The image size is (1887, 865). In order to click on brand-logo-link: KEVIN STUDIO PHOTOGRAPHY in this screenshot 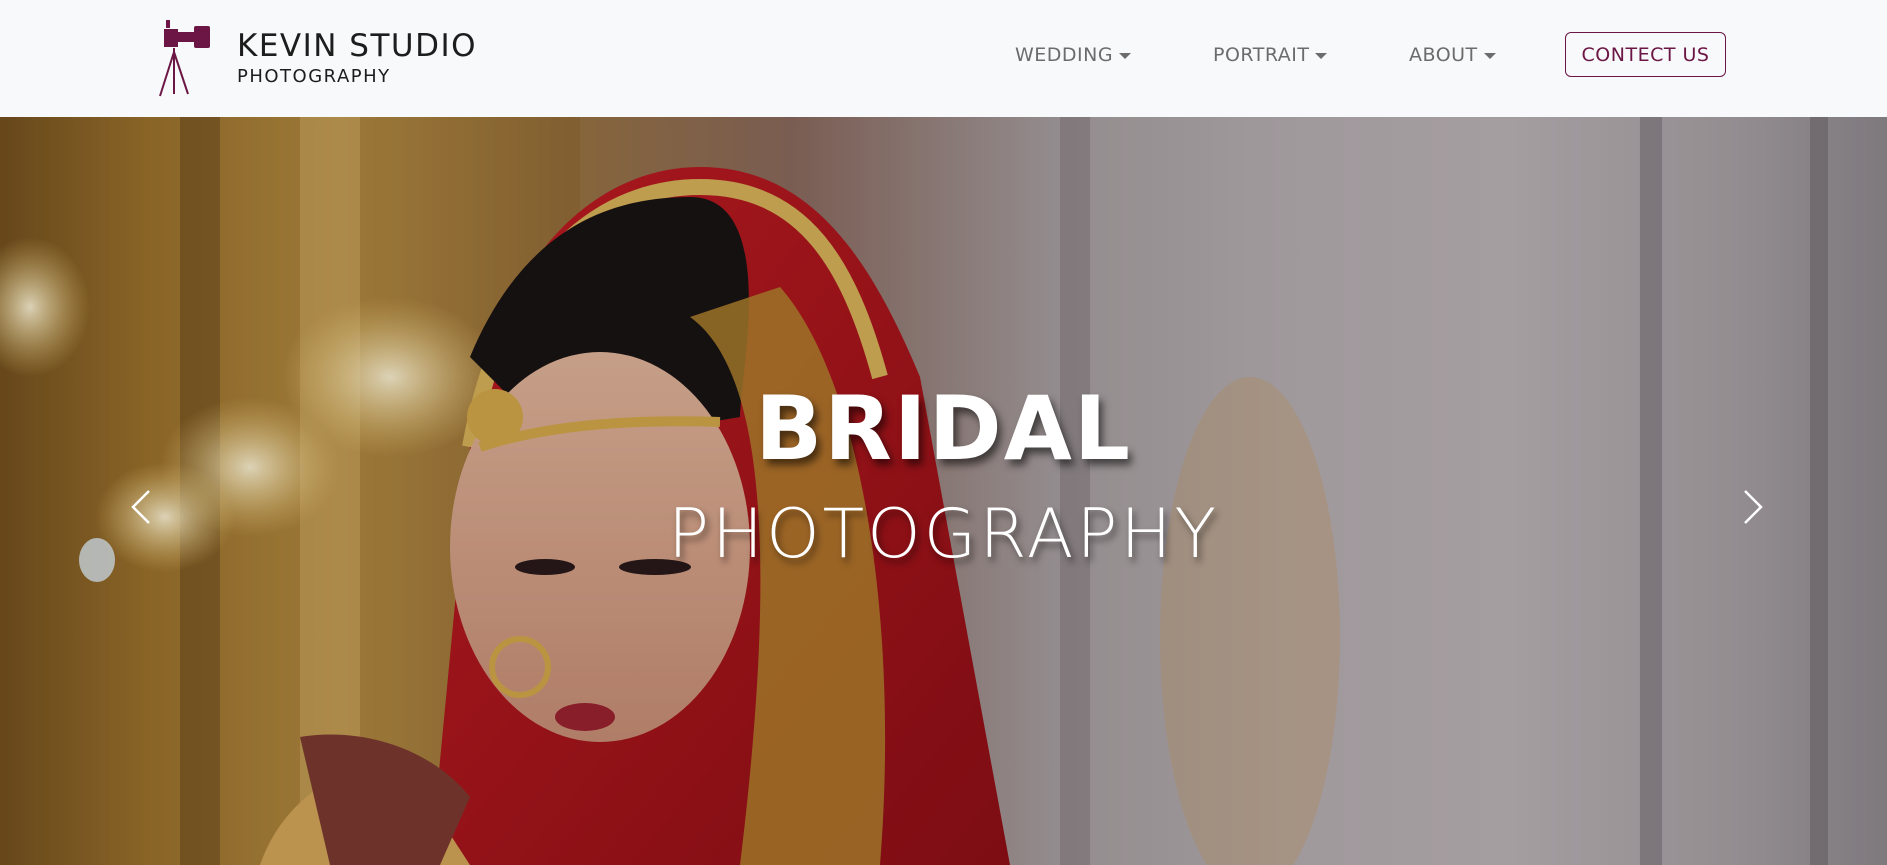, I will do `click(336, 58)`.